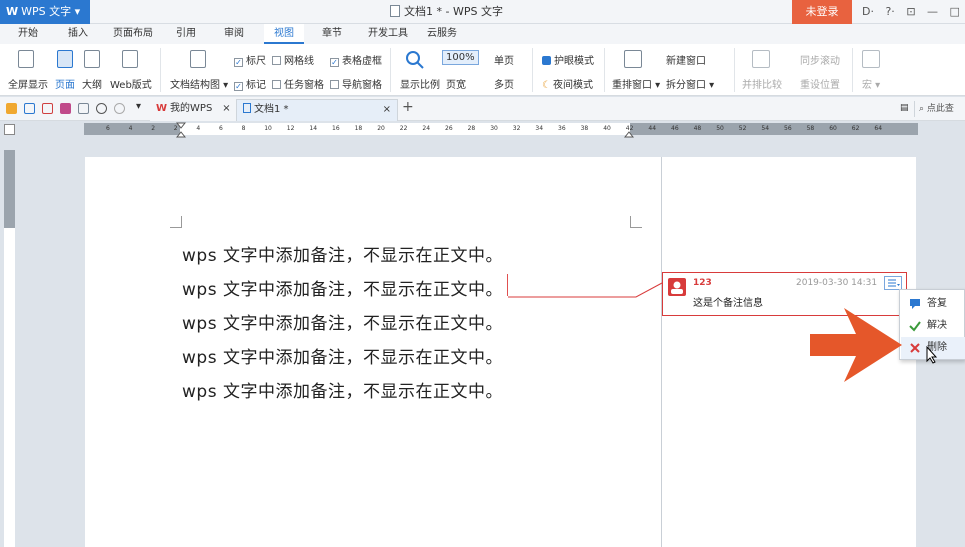 This screenshot has width=965, height=547. I want to click on zoom-ratio-button: 显示比例, so click(420, 83).